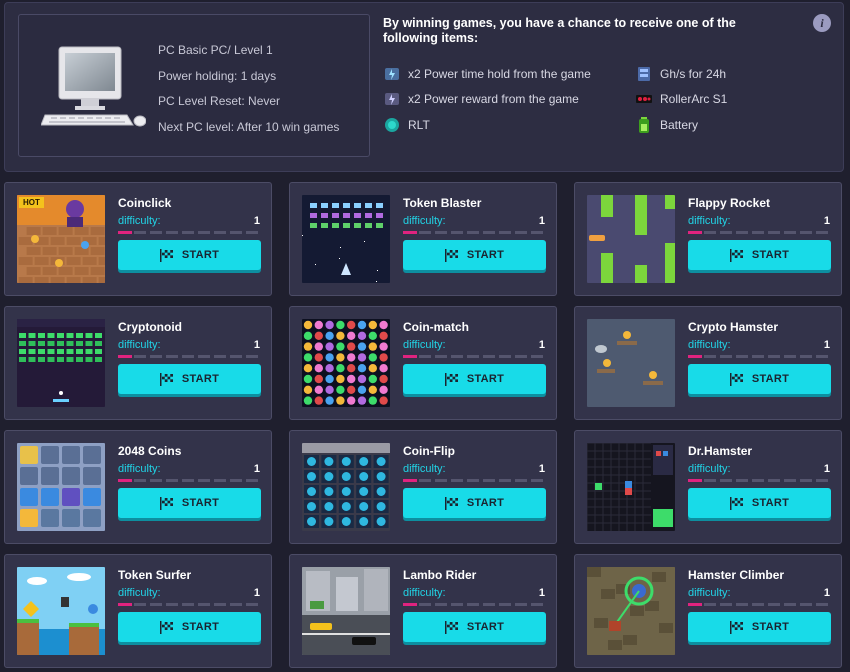 This screenshot has width=850, height=672. What do you see at coordinates (423, 487) in the screenshot?
I see `game-card: Coin-Flip difficulty: 1 START` at bounding box center [423, 487].